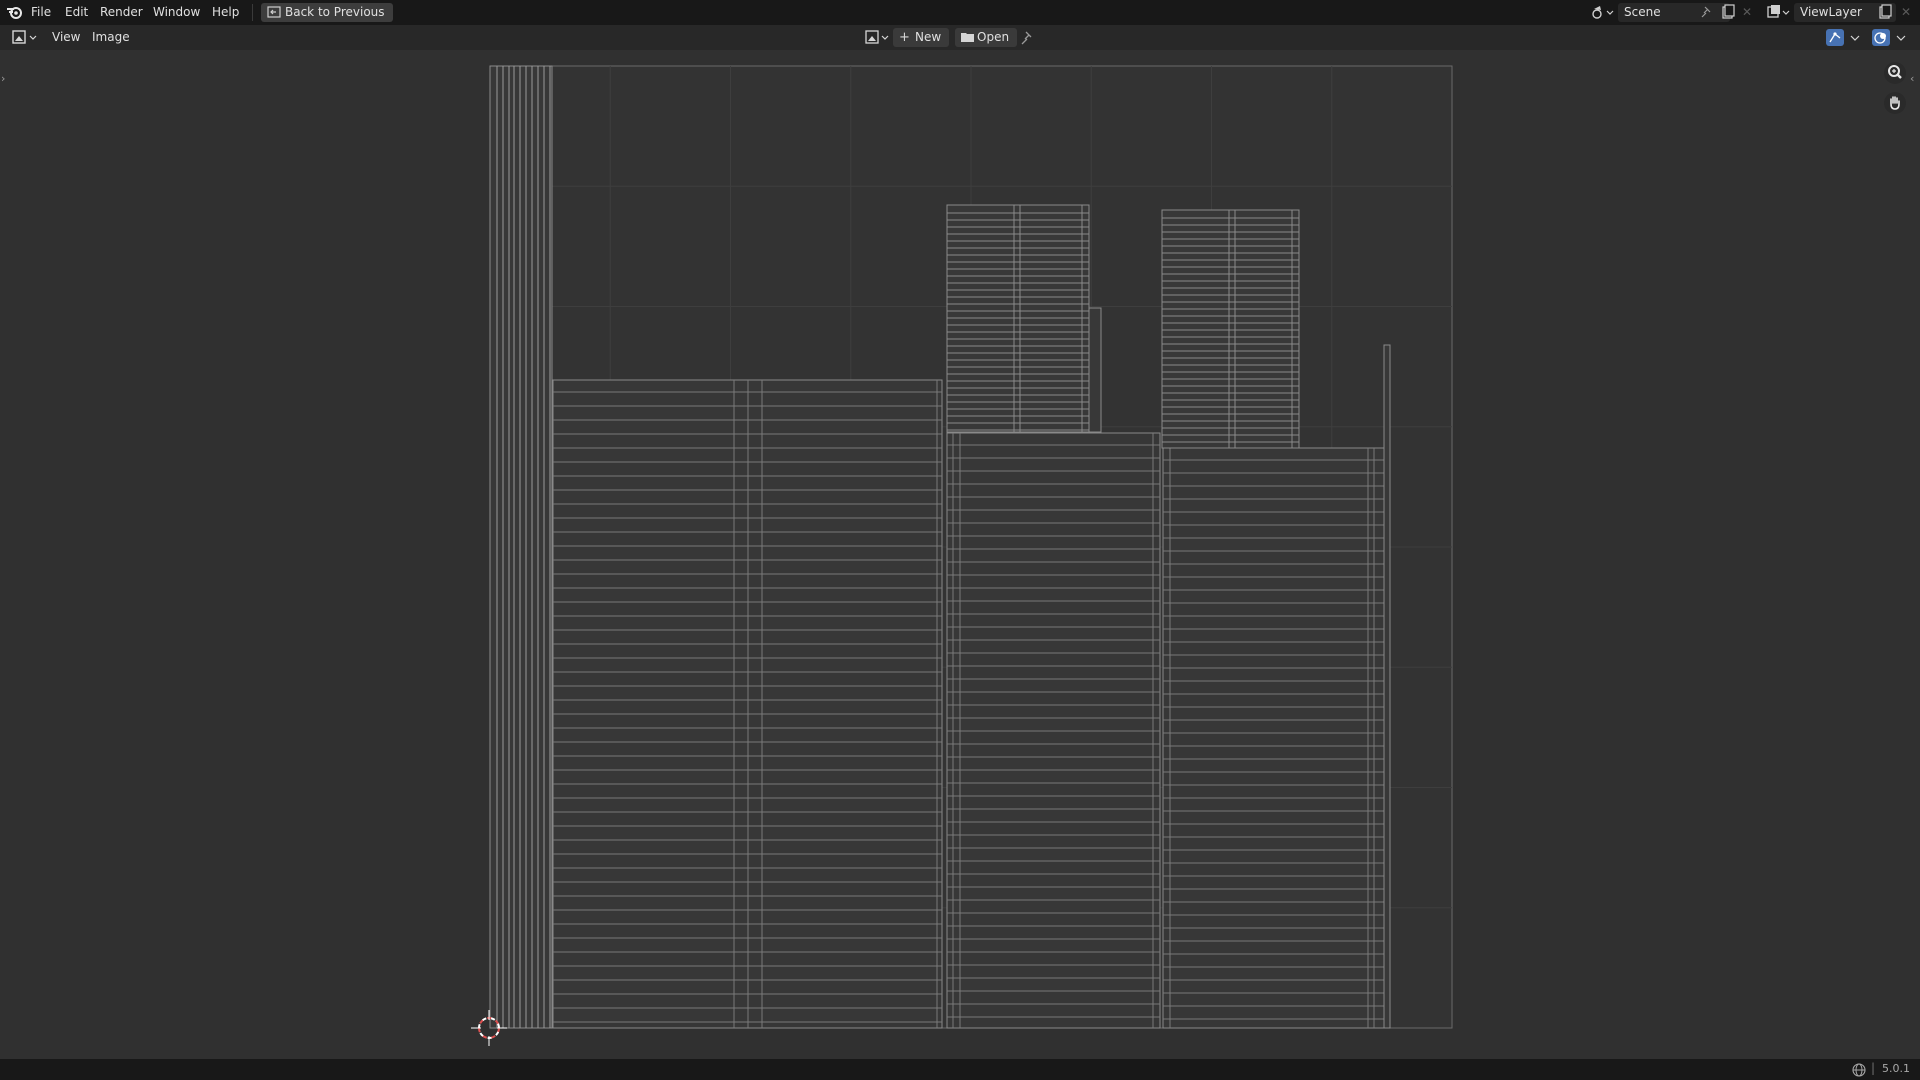 The height and width of the screenshot is (1080, 1920). I want to click on version-label: 5.0.1, so click(1896, 1068).